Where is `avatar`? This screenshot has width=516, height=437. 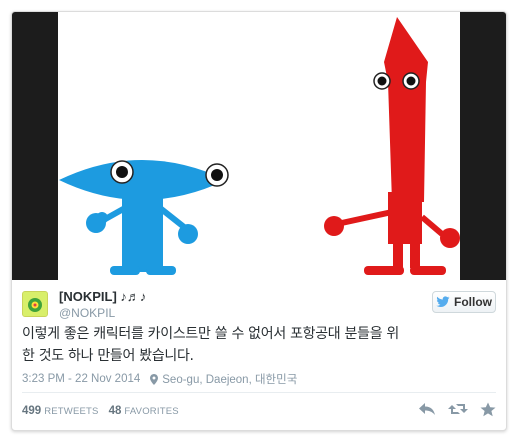 avatar is located at coordinates (35, 304).